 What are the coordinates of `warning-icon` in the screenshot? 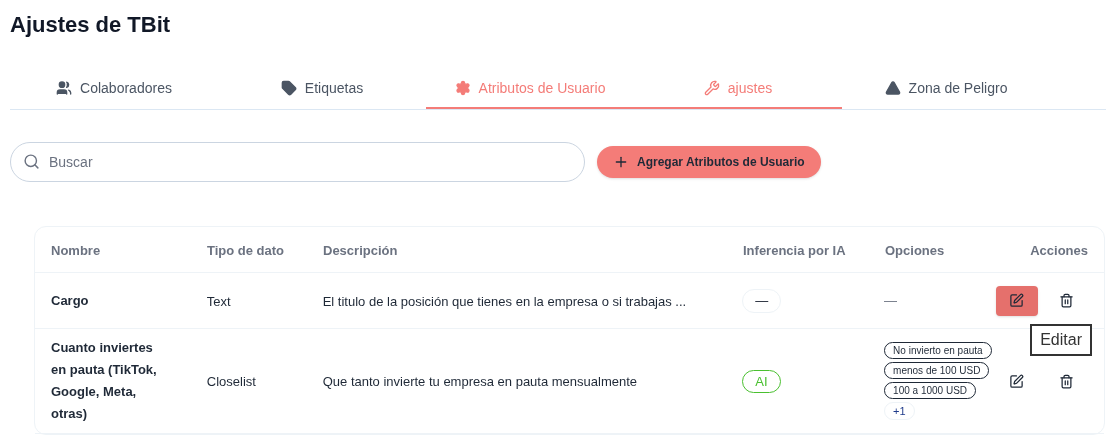 It's located at (892, 88).